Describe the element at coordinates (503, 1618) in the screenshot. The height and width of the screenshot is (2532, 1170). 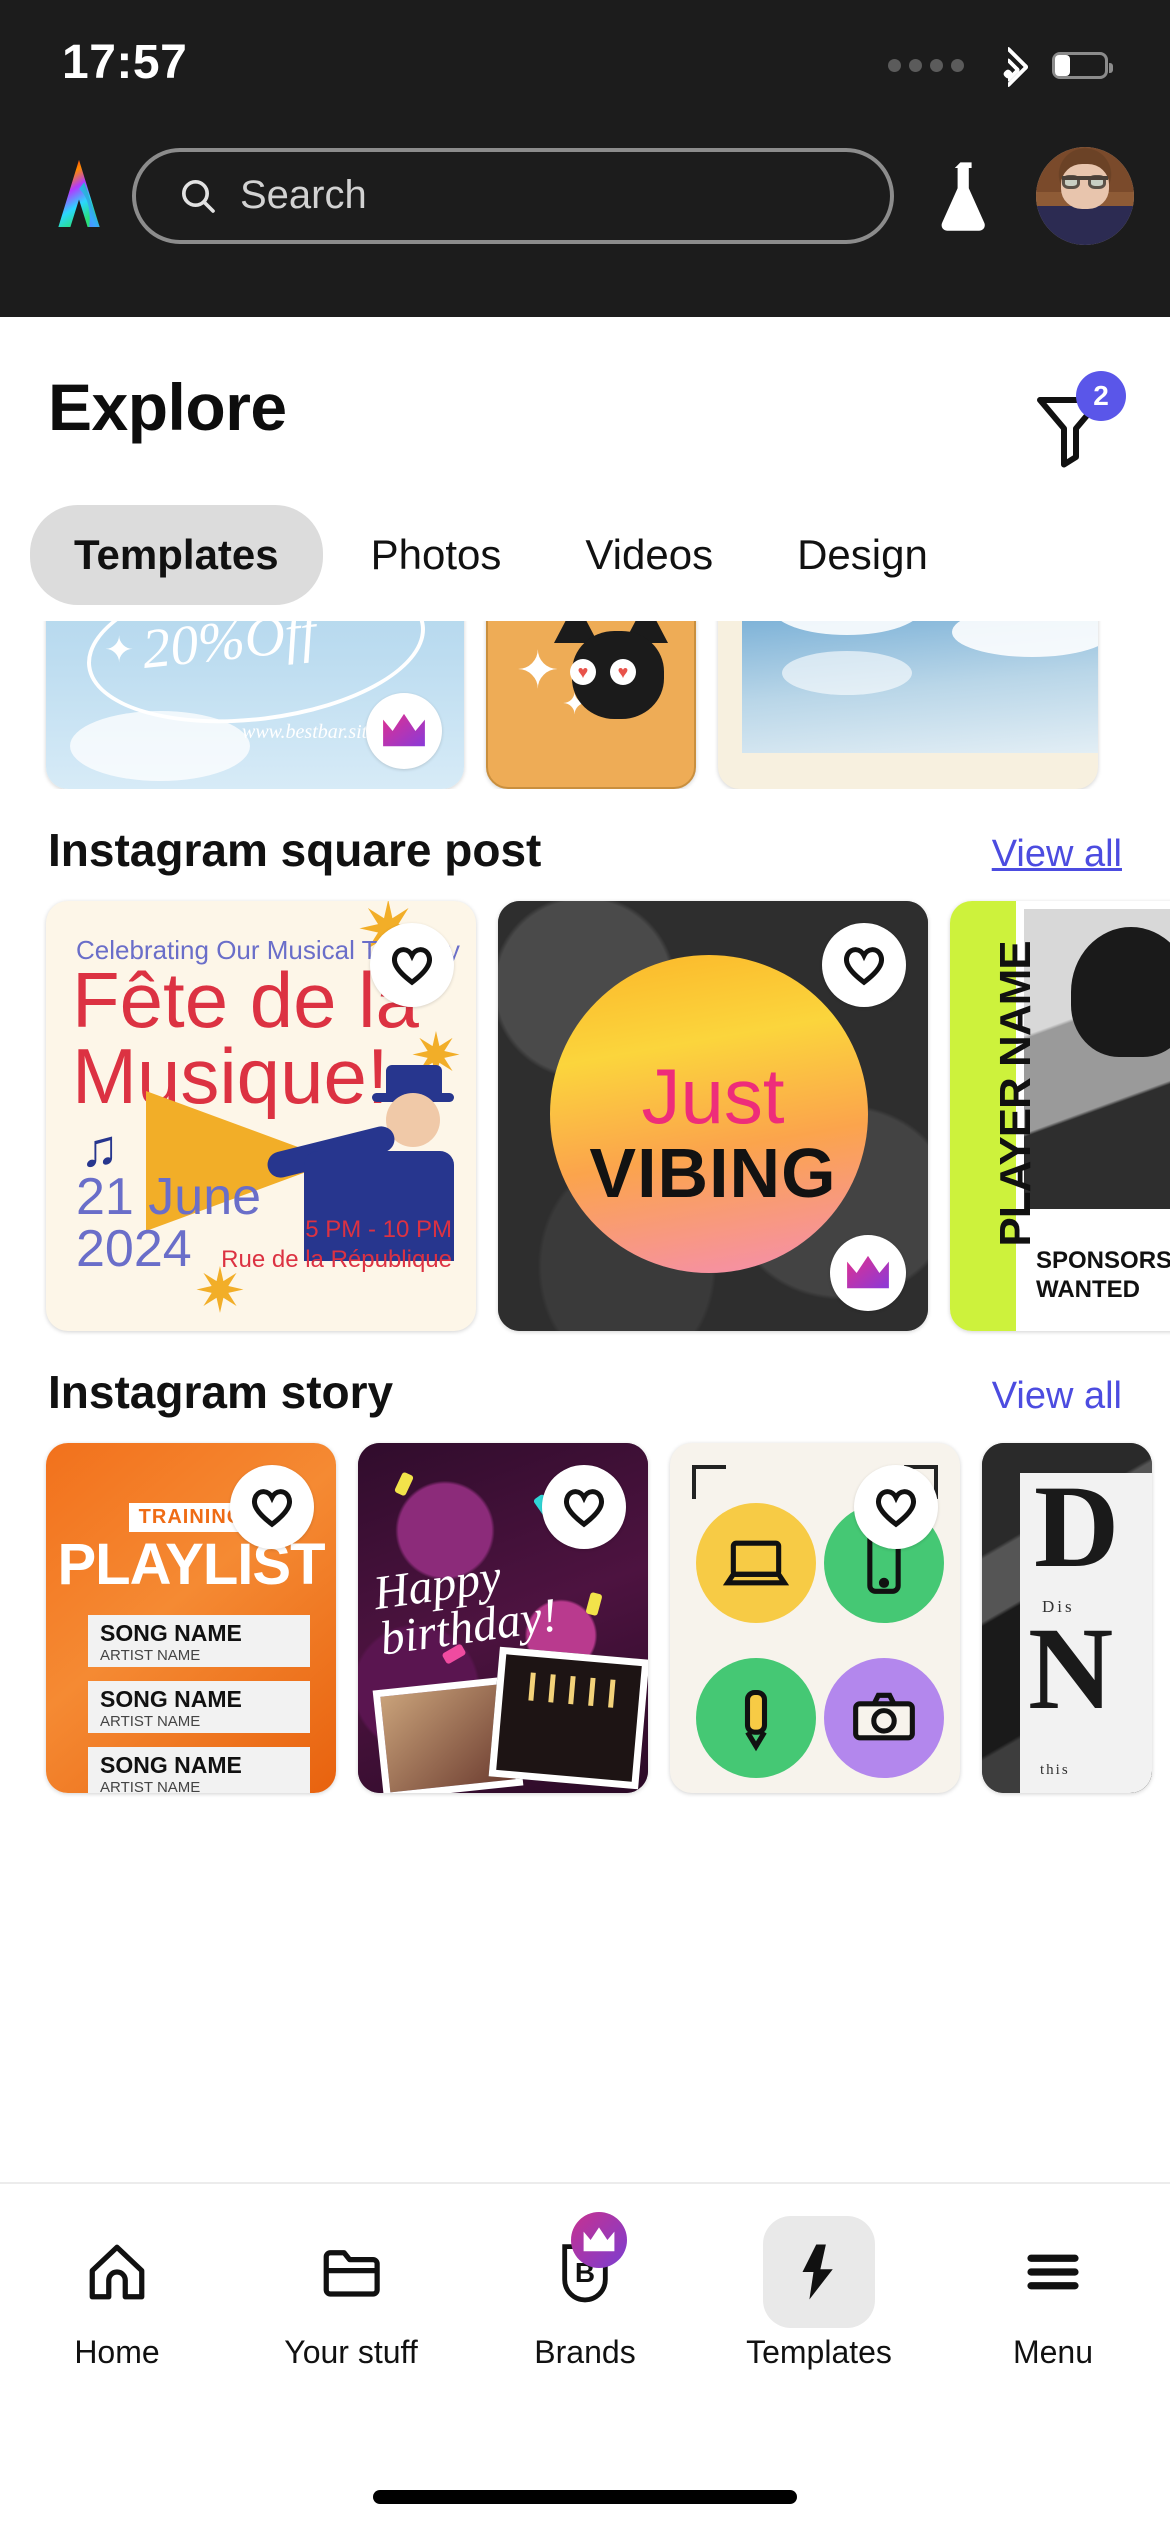
I see `happy-birthday-template: Happy birthday!` at that location.